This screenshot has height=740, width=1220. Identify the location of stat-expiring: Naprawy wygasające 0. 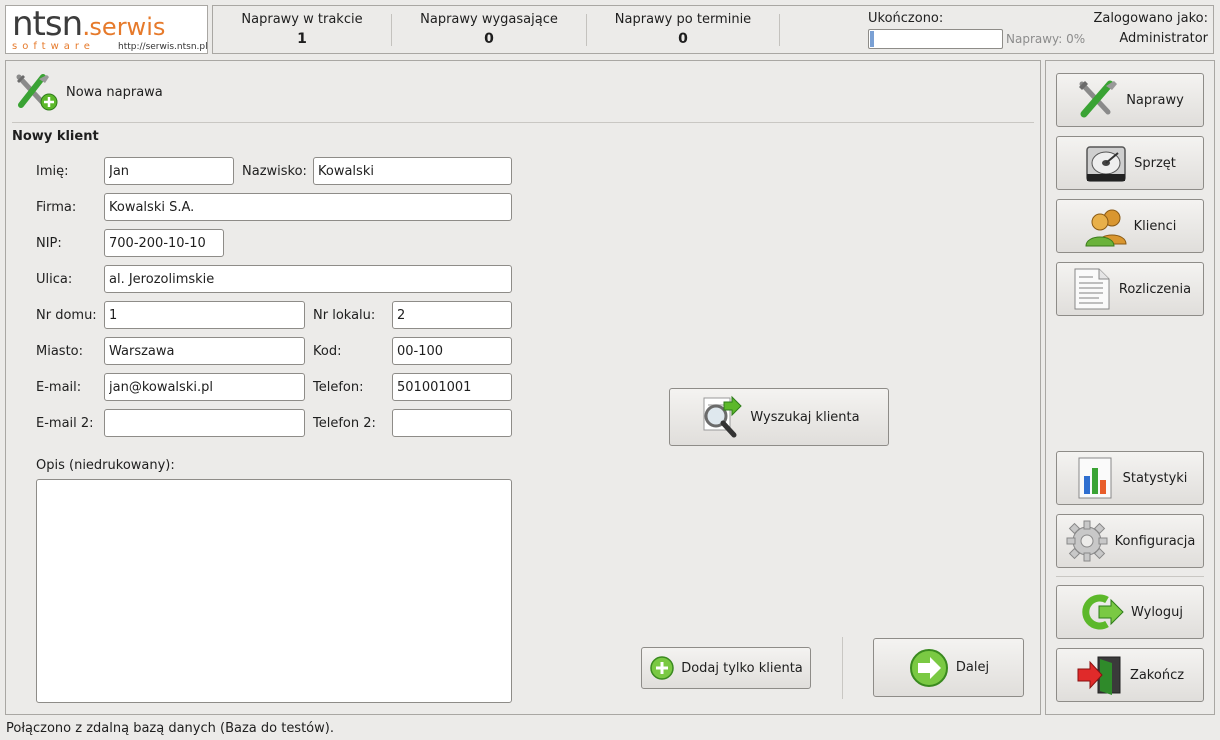
(489, 29).